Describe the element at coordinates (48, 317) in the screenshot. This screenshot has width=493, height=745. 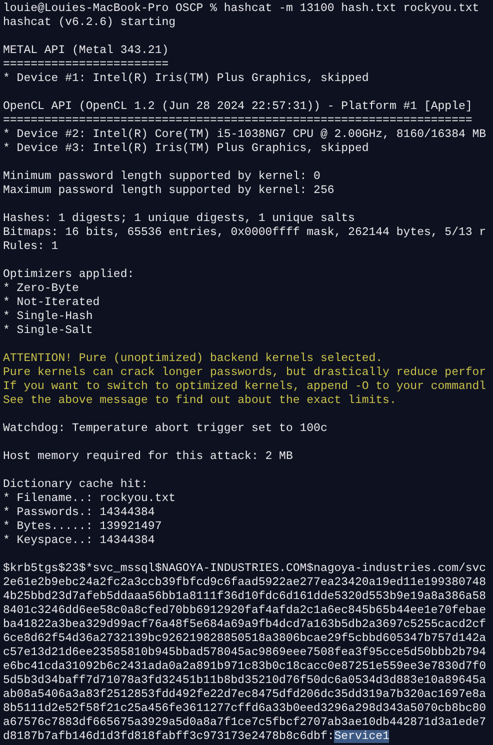
I see `terminal-line: * Single-Hash` at that location.